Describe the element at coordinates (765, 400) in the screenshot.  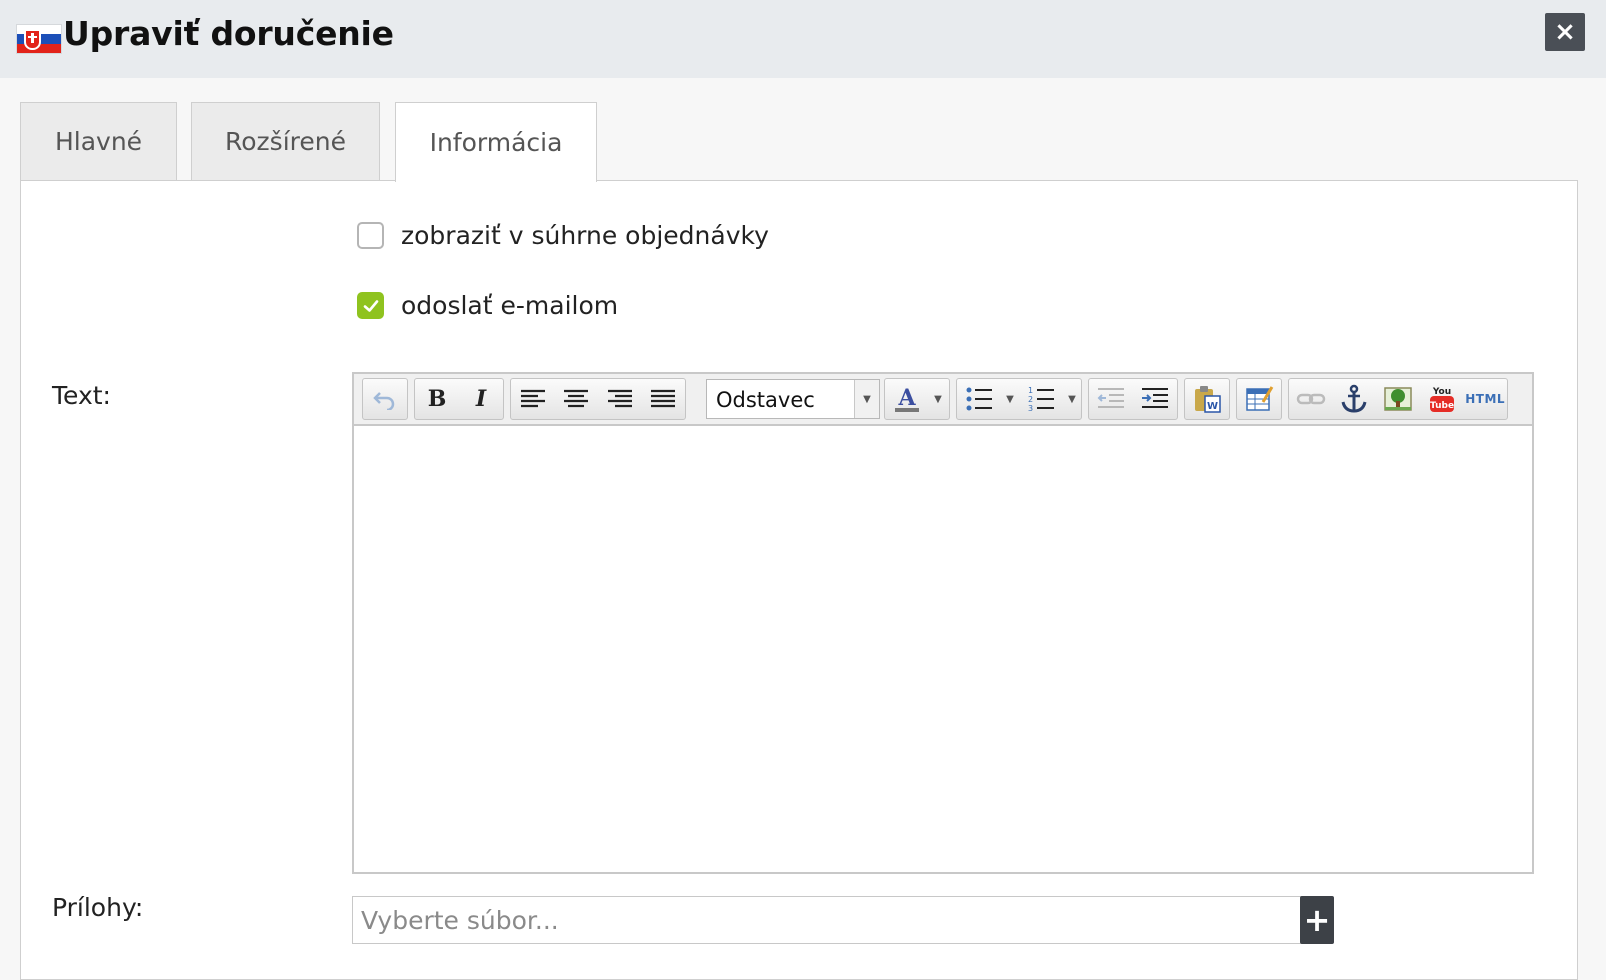
I see `format-select-value: Odstavec` at that location.